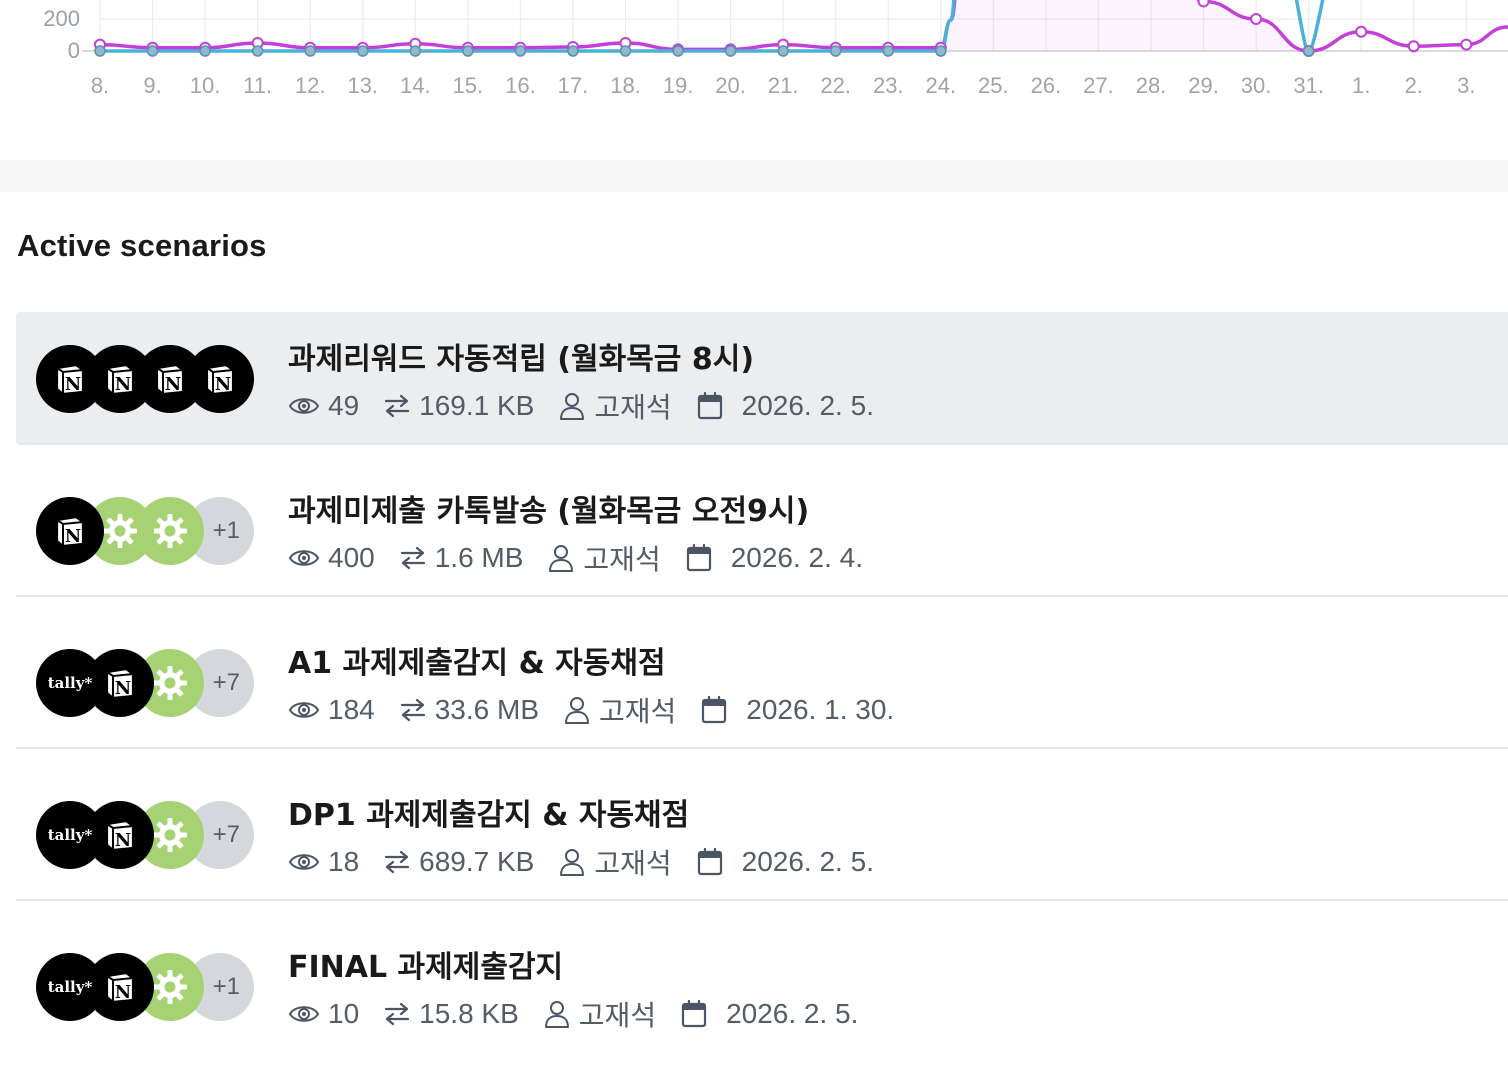 Image resolution: width=1508 pixels, height=1072 pixels. Describe the element at coordinates (477, 405) in the screenshot. I see `data-size: 169.1 KB` at that location.